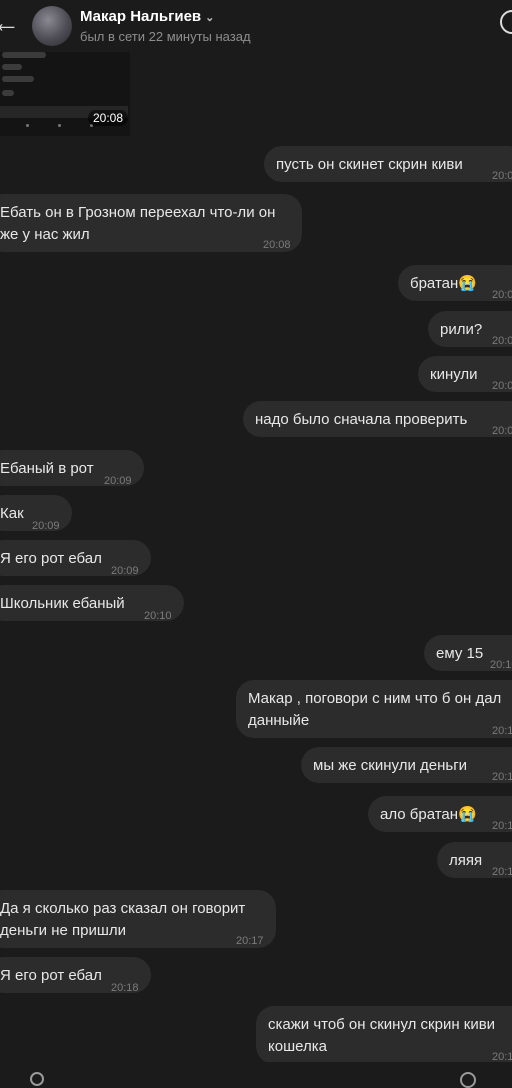 This screenshot has width=512, height=1088. Describe the element at coordinates (36, 513) in the screenshot. I see `message-bubble-incoming: Как 20:09` at that location.